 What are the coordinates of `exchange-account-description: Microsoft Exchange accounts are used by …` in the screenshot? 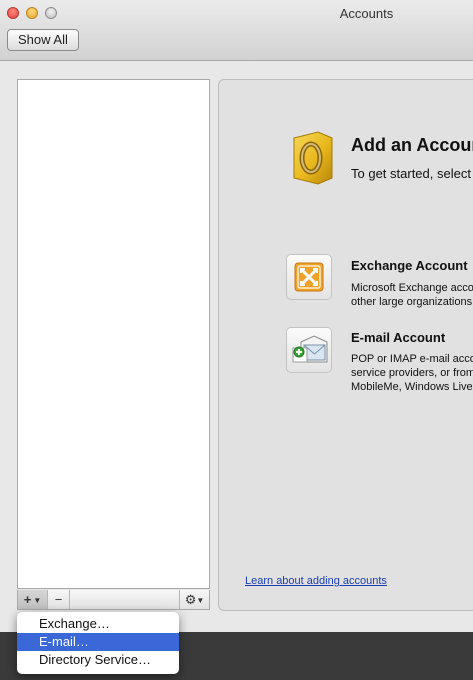 It's located at (412, 295).